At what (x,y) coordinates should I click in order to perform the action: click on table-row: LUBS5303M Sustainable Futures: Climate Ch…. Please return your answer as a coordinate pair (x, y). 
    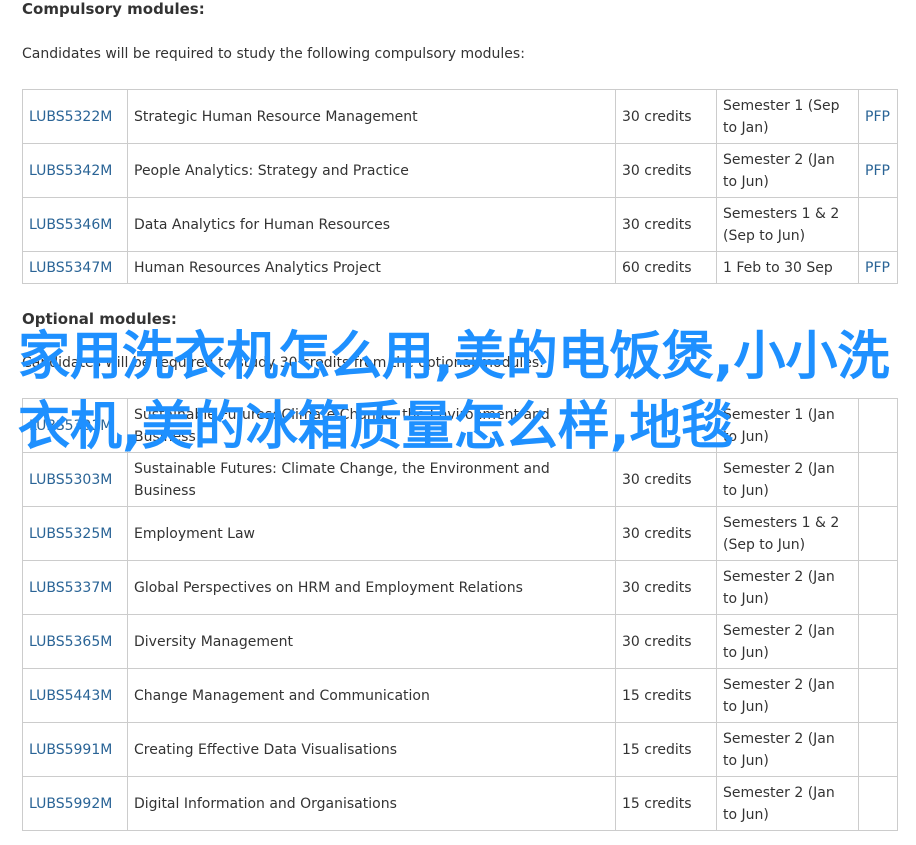
    Looking at the image, I should click on (460, 479).